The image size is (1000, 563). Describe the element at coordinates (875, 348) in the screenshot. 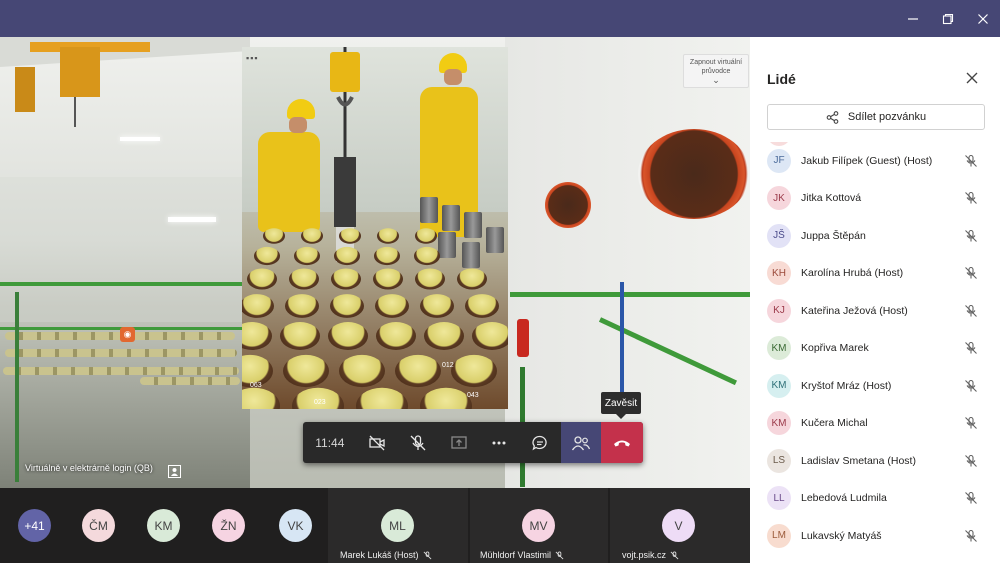

I see `people-list-item: KM Kopřiva Marek` at that location.